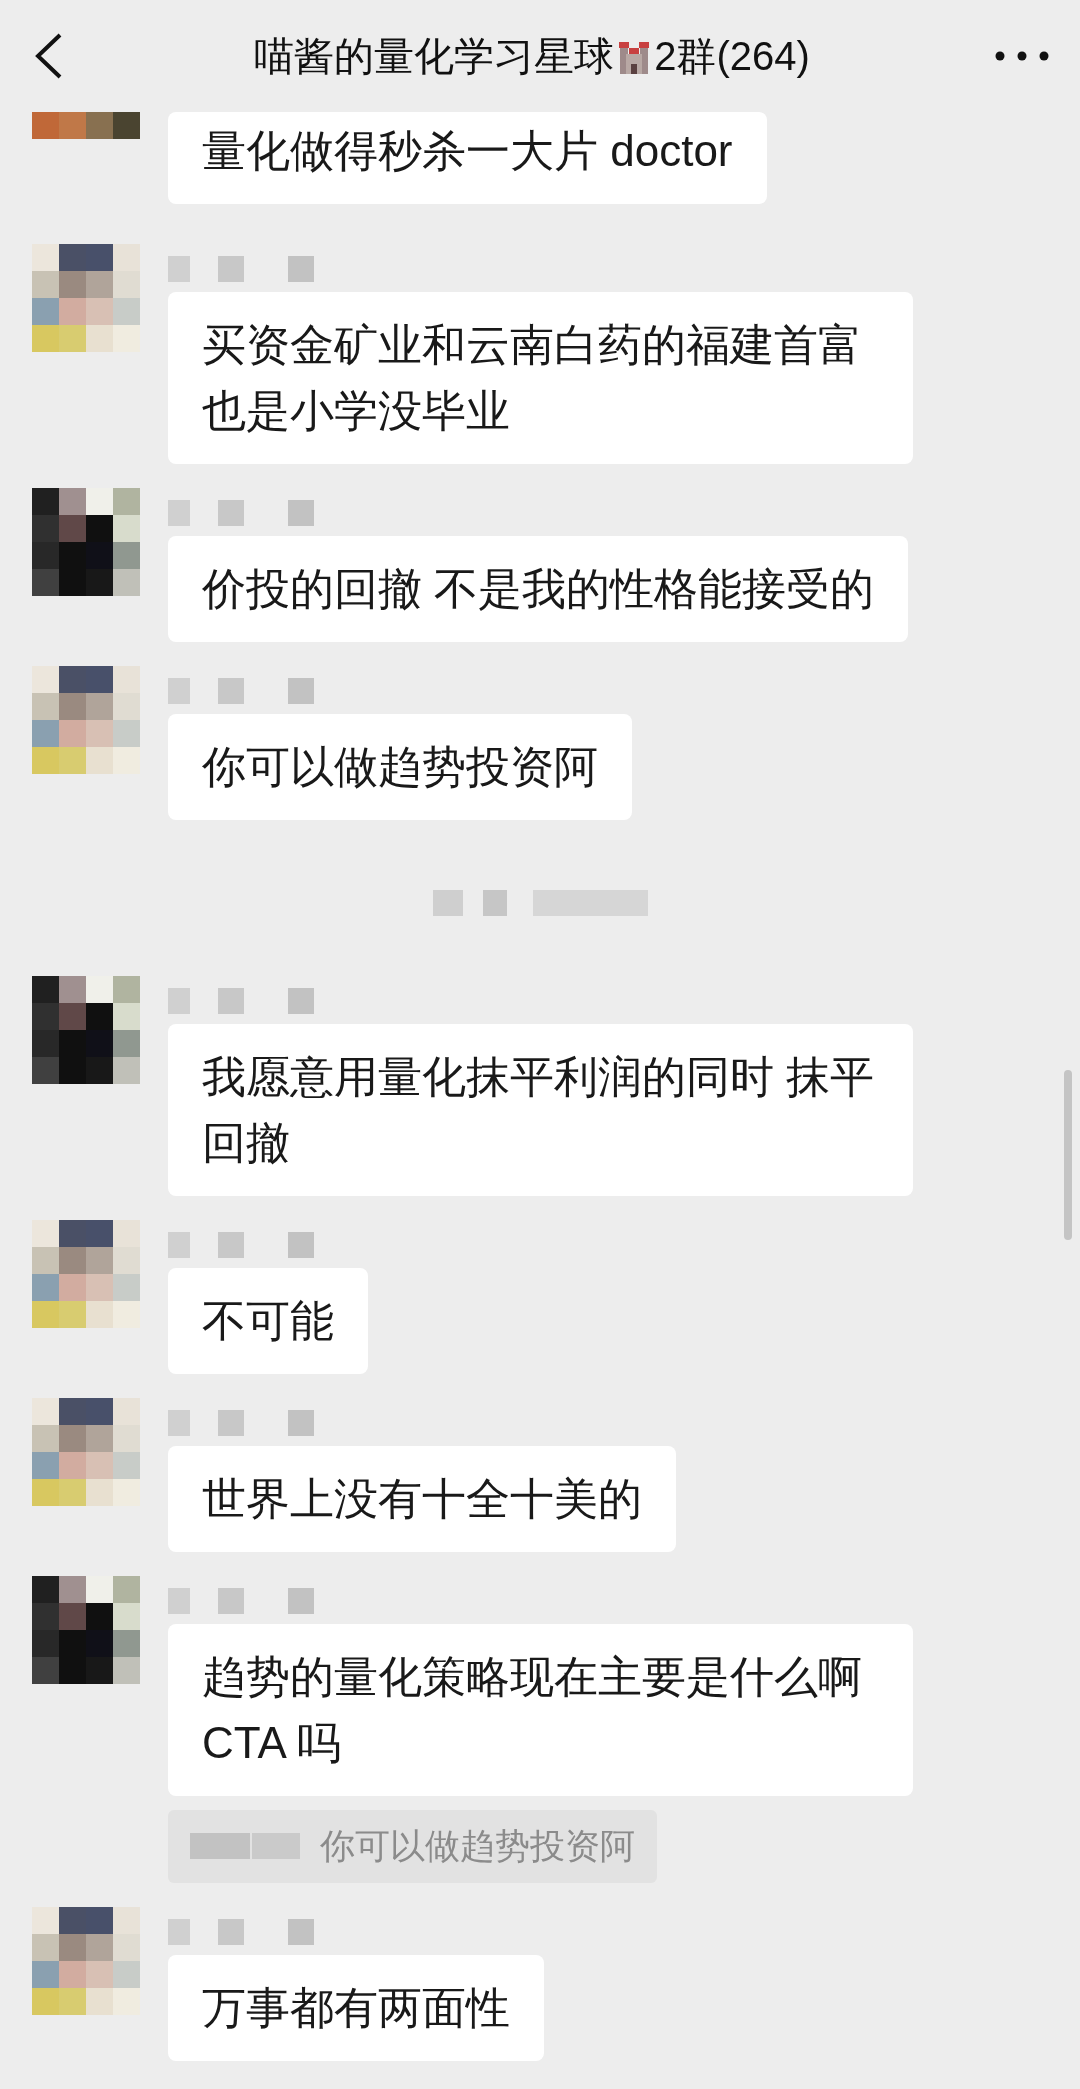 This screenshot has height=2089, width=1080. I want to click on quote-text: 你可以做趋势投资阿, so click(477, 1846).